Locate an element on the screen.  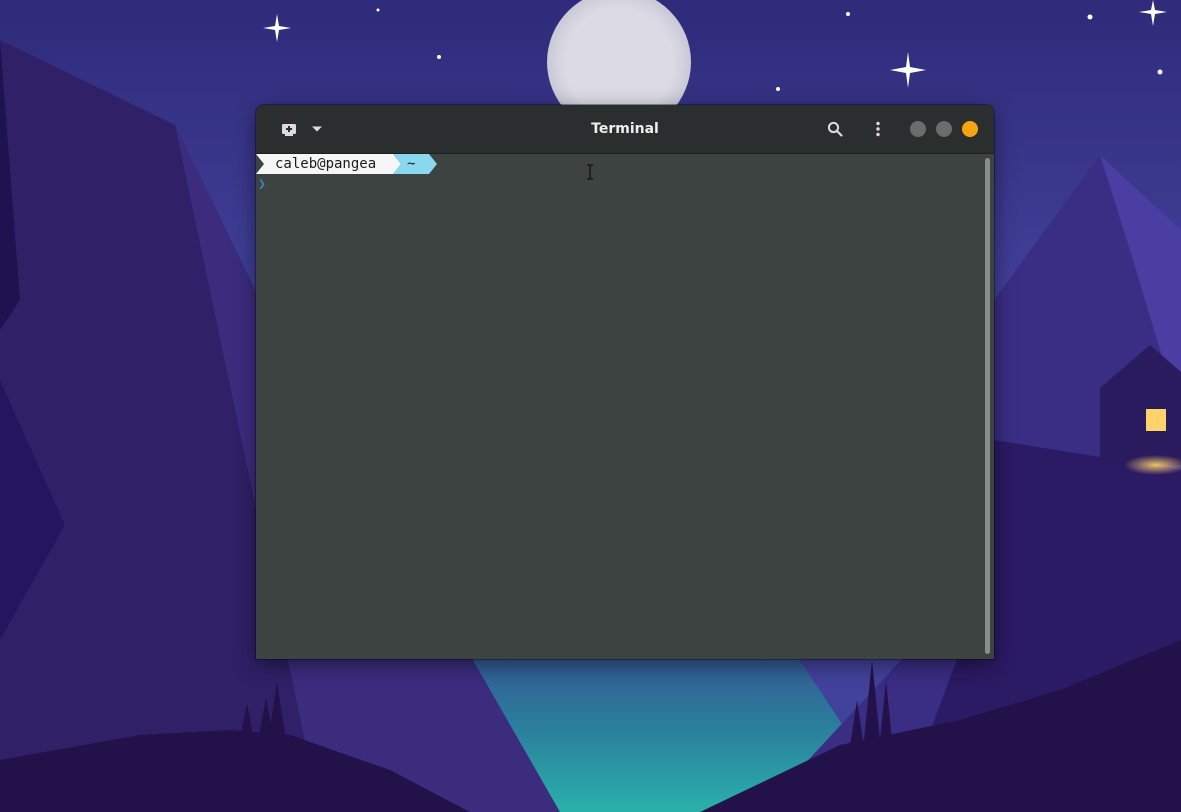
search-button is located at coordinates (835, 129).